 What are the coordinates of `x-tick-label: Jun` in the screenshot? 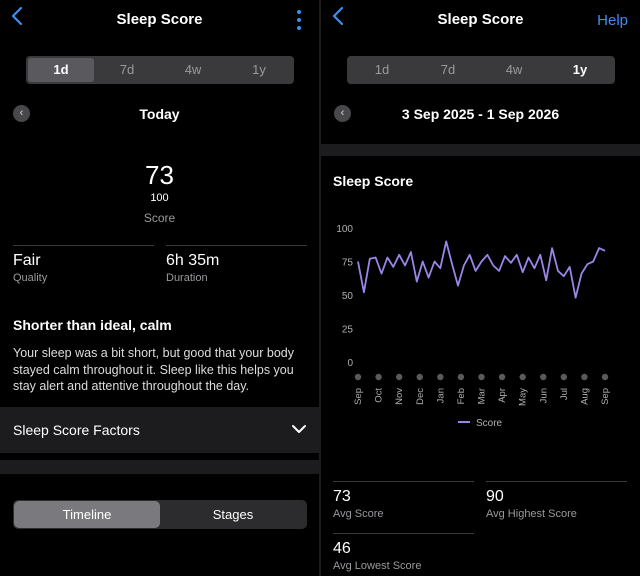 It's located at (543, 395).